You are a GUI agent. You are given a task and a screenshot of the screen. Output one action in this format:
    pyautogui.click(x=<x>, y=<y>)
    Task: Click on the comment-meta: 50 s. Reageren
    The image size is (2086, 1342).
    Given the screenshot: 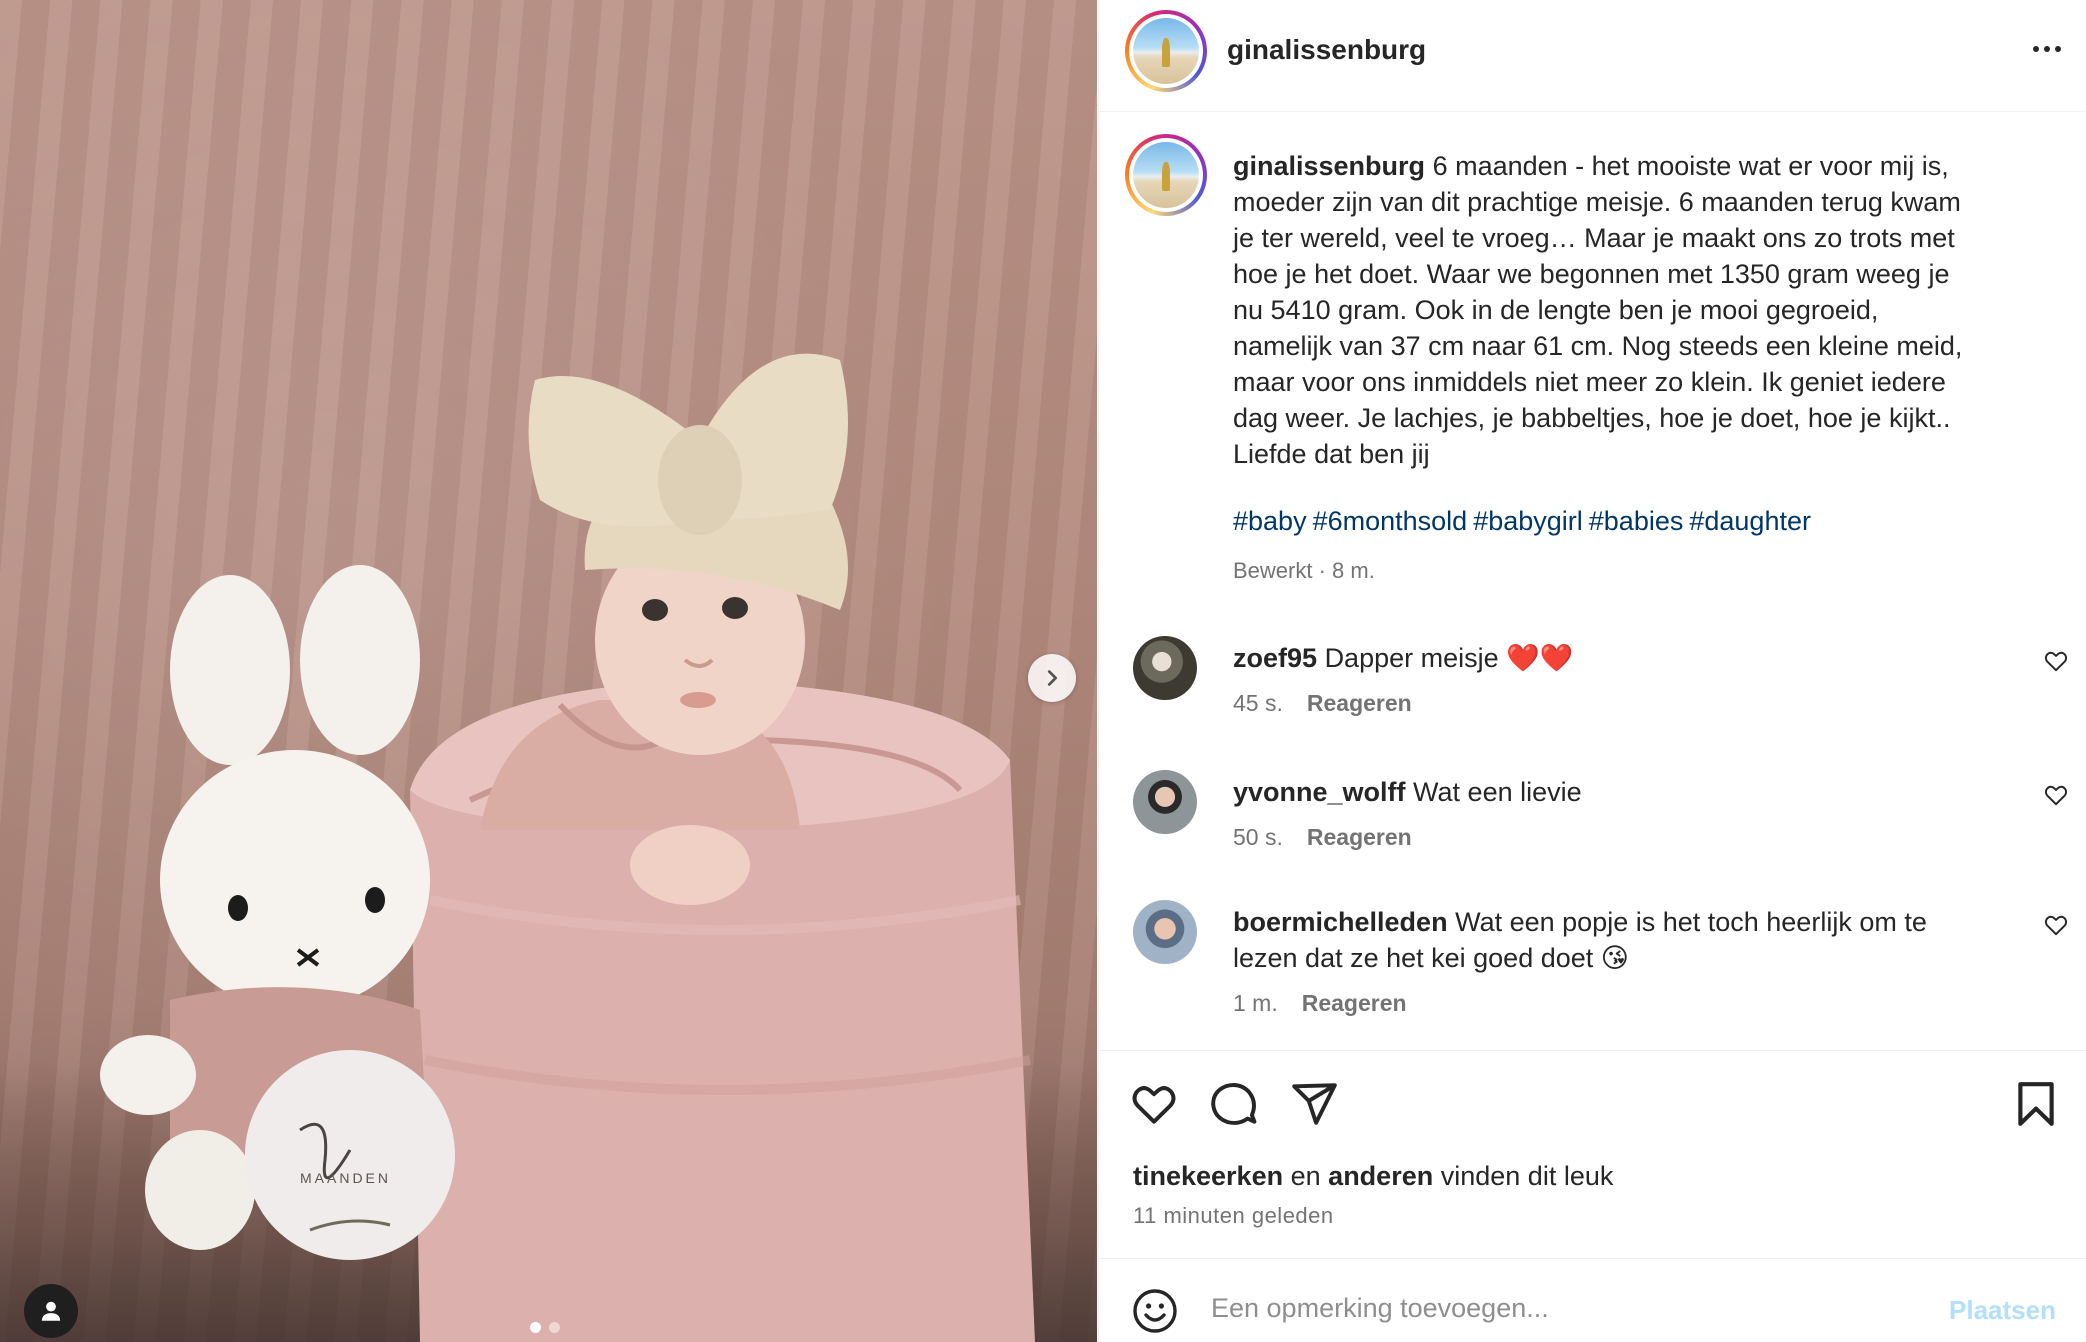 What is the action you would take?
    pyautogui.click(x=1322, y=837)
    